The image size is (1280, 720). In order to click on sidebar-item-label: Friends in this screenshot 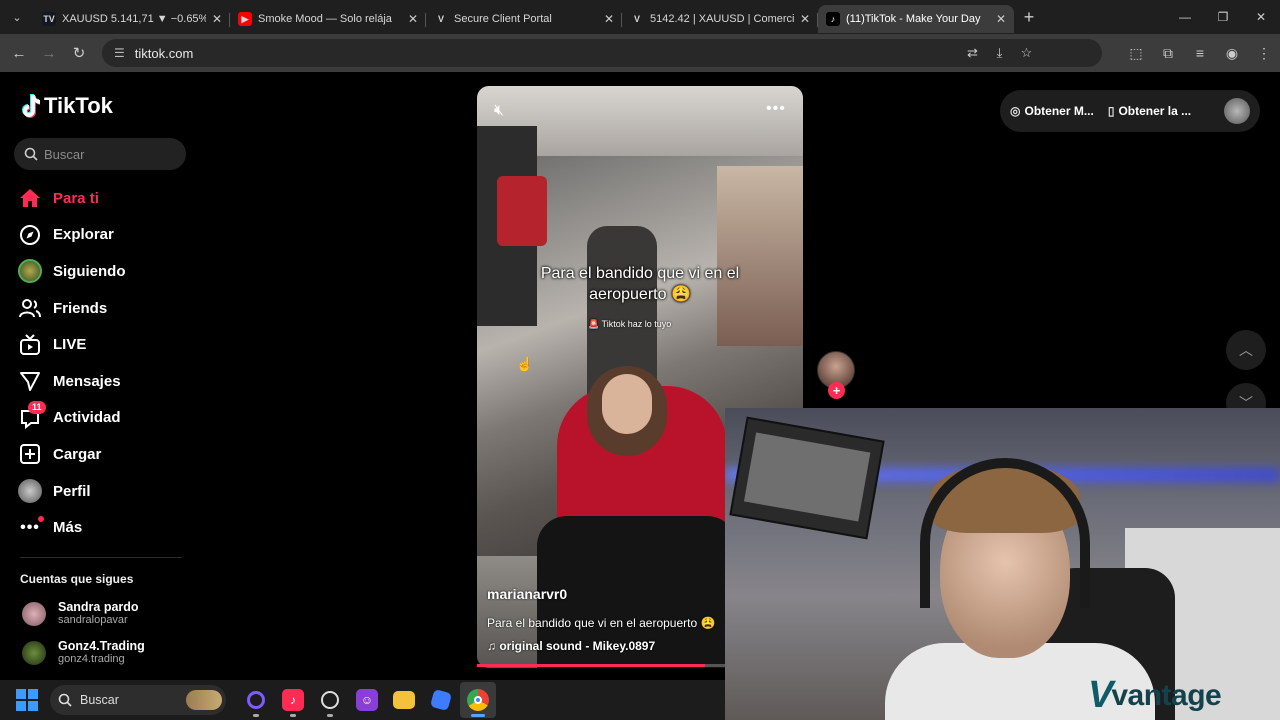, I will do `click(80, 308)`.